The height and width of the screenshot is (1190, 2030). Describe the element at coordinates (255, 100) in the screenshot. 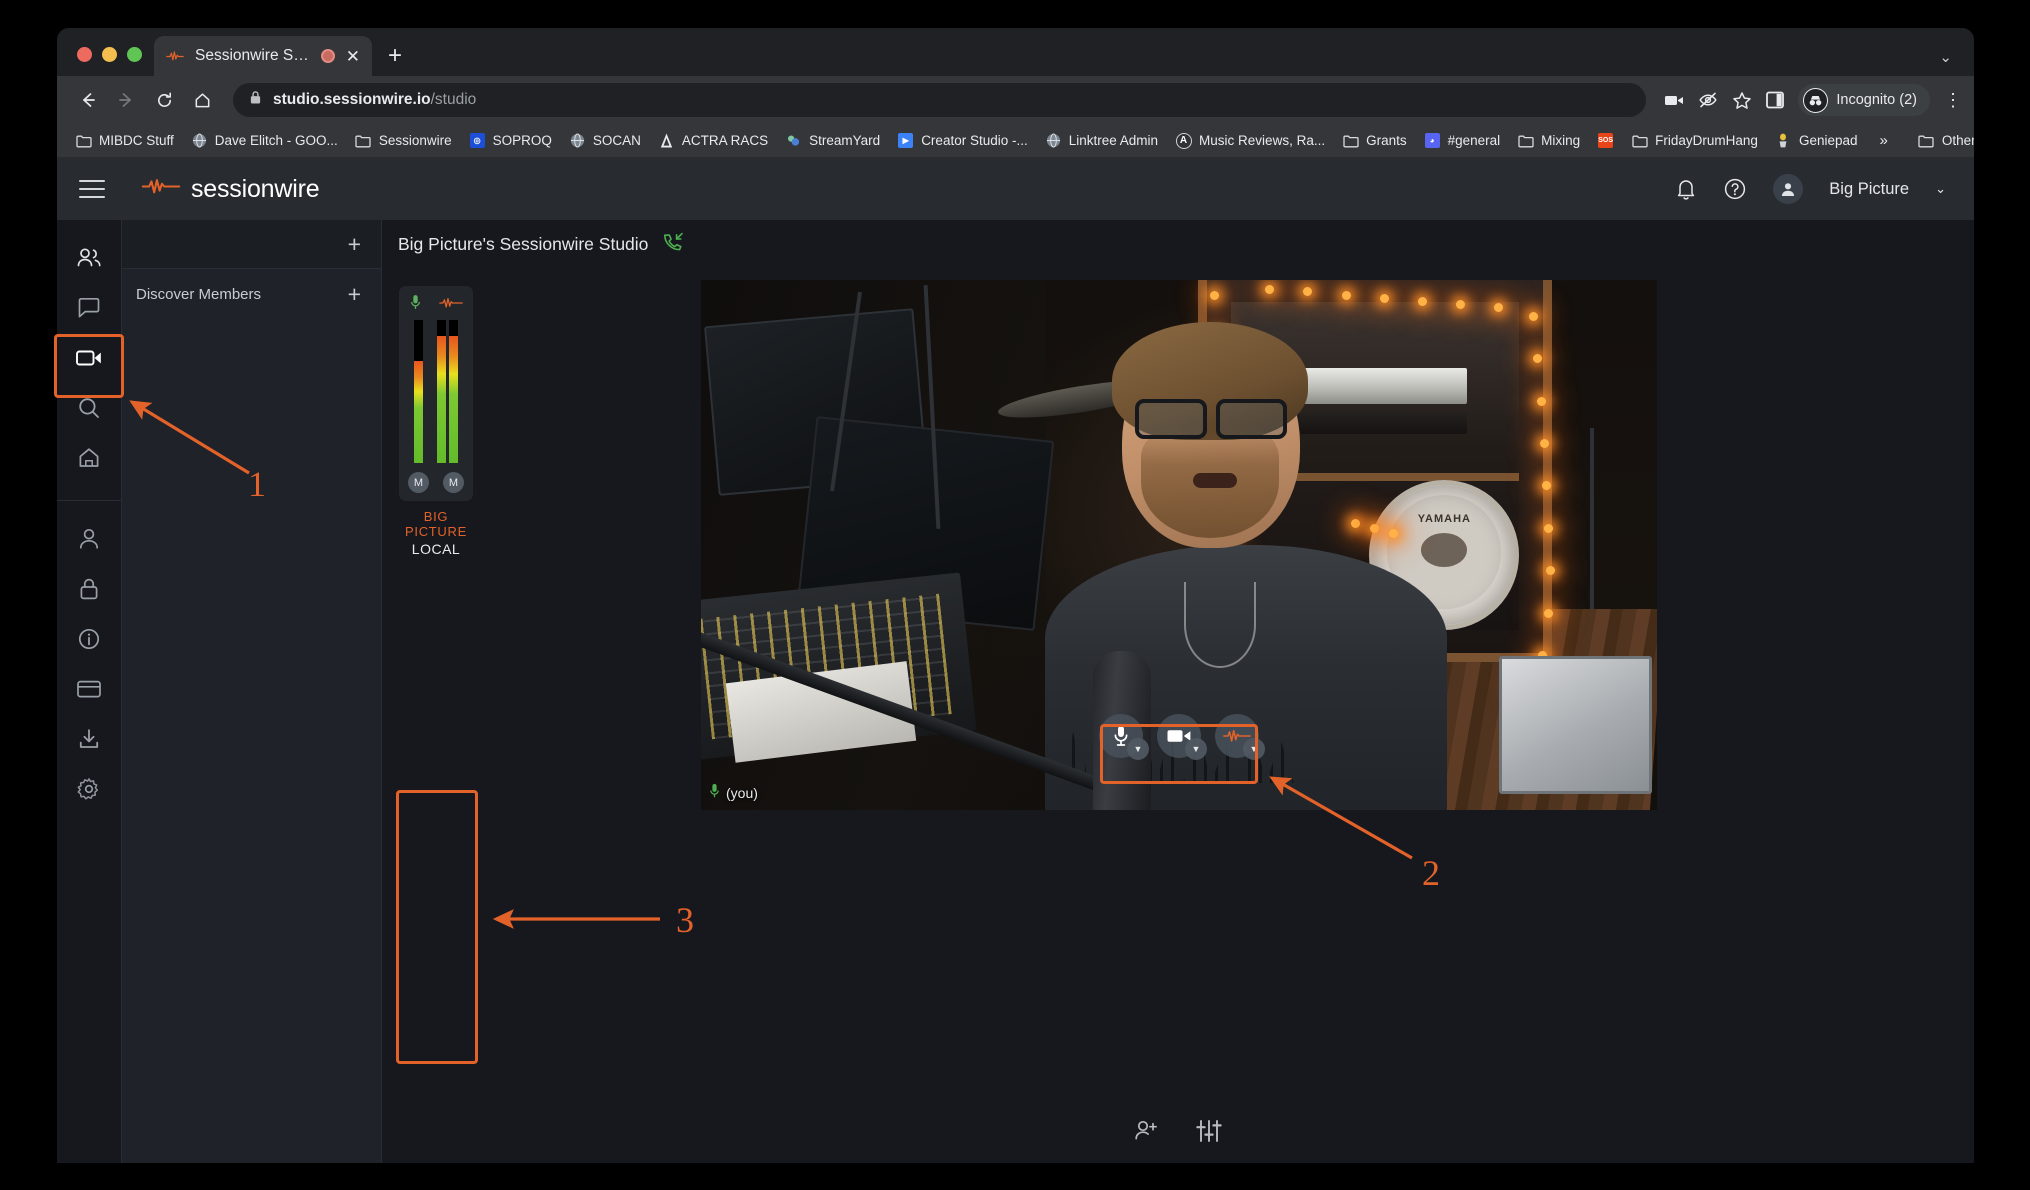

I see `lock-icon` at that location.